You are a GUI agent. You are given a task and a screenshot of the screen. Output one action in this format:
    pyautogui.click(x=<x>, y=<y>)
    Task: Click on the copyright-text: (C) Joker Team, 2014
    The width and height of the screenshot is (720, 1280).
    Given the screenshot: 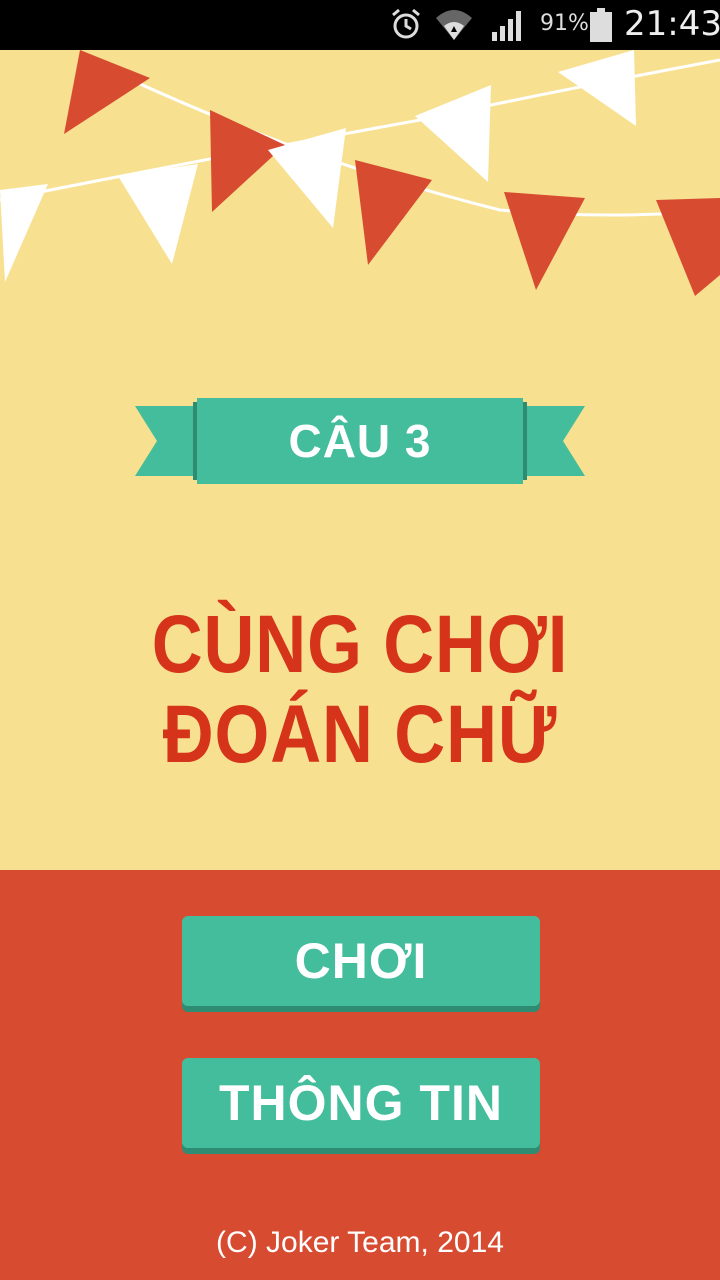 What is the action you would take?
    pyautogui.click(x=360, y=1242)
    